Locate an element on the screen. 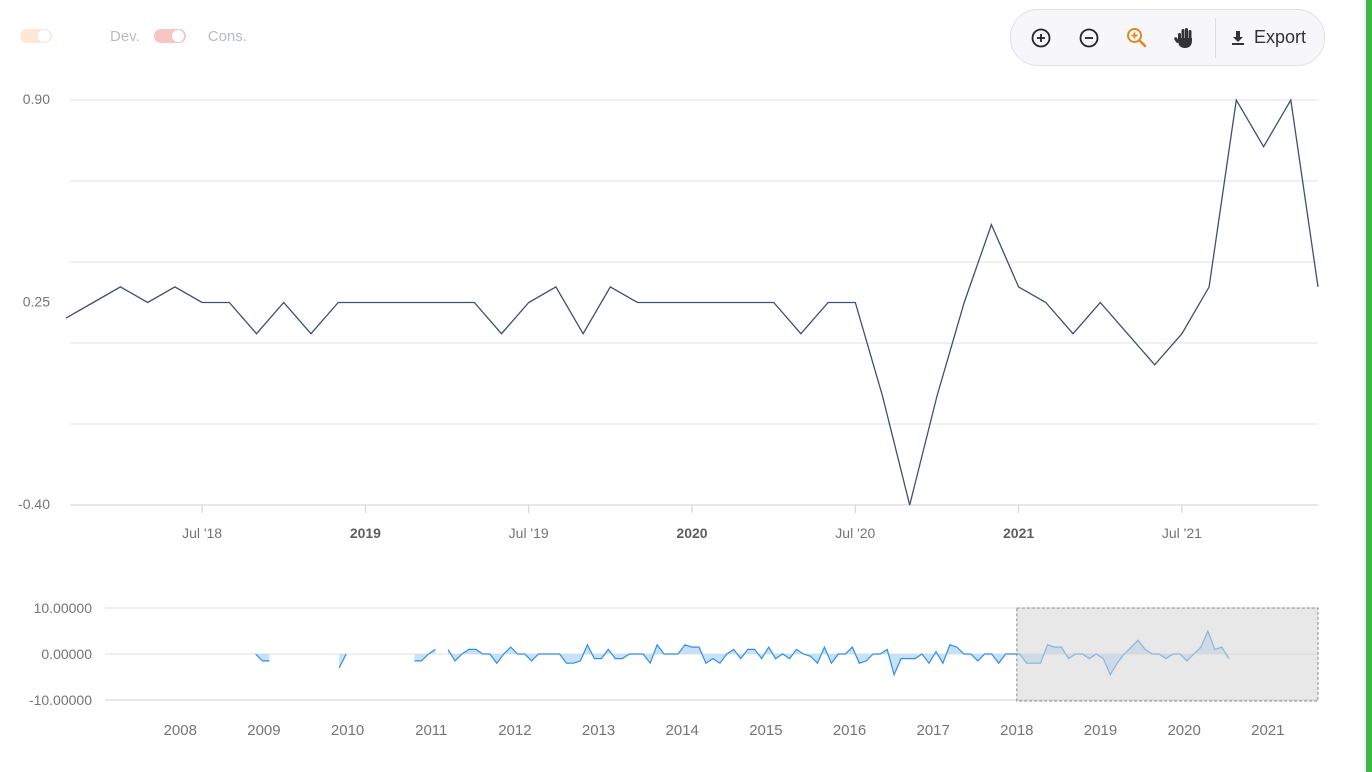  y-tick-label: 0.90 is located at coordinates (36, 99).